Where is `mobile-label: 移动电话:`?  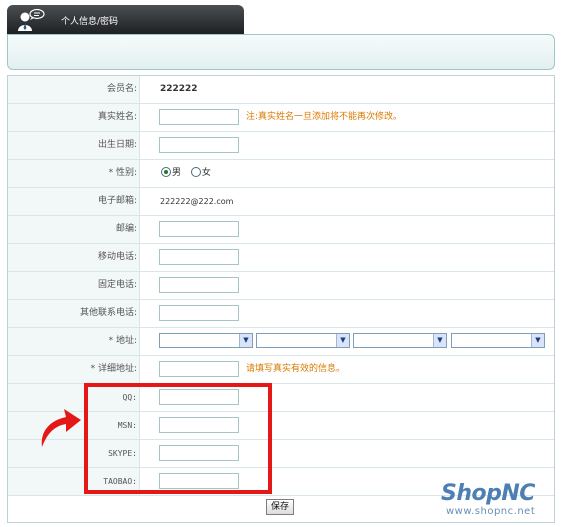
mobile-label: 移动电话: is located at coordinates (74, 257).